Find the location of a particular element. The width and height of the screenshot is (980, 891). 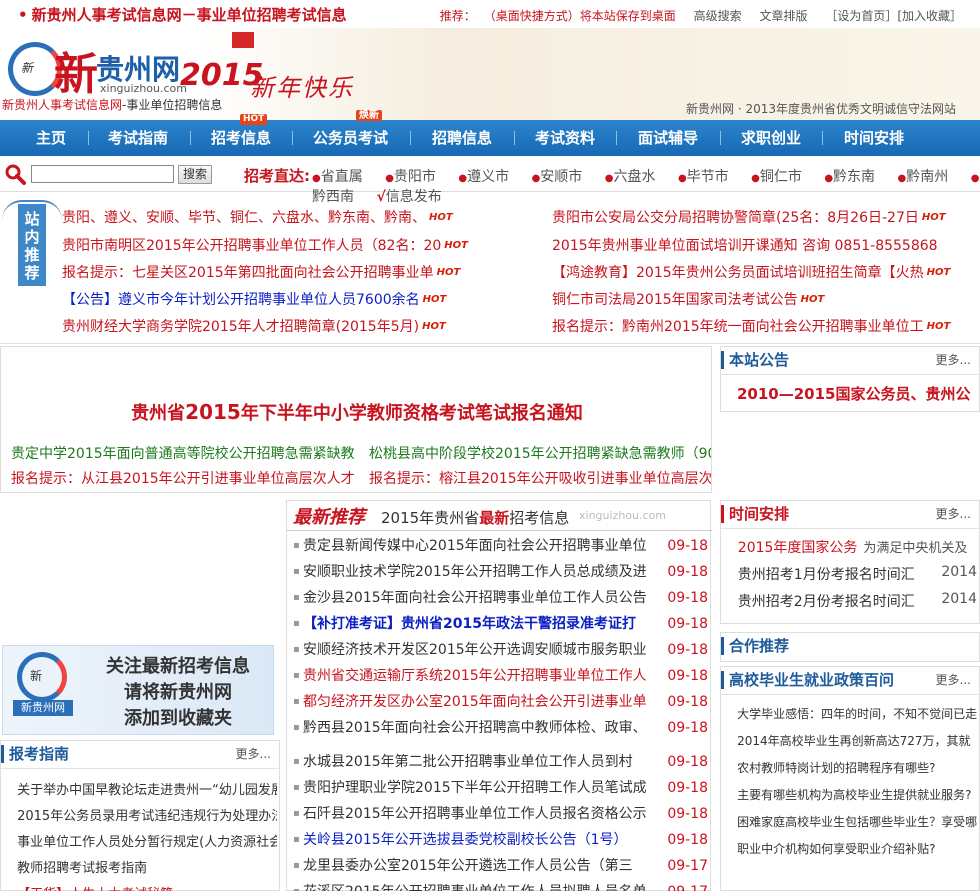

latest-item: ▪ 关岭县2015年公开选拔县委党校副校长公告（1号） 09-18 is located at coordinates (499, 840).